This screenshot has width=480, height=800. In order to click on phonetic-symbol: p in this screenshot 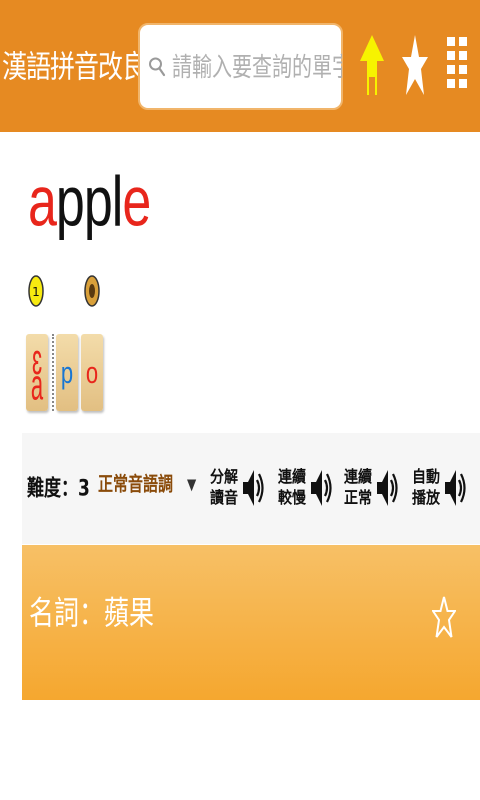, I will do `click(67, 372)`.